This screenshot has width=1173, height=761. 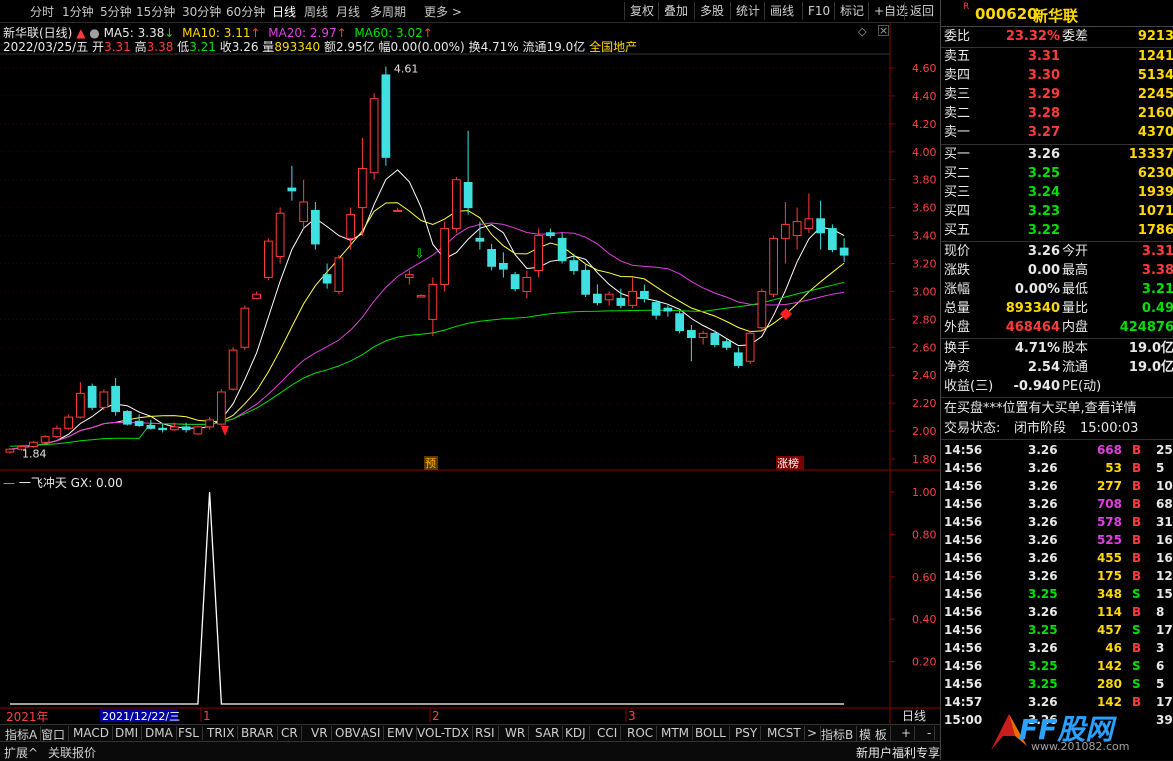 I want to click on related-quote-button: 关联报价, so click(x=72, y=752).